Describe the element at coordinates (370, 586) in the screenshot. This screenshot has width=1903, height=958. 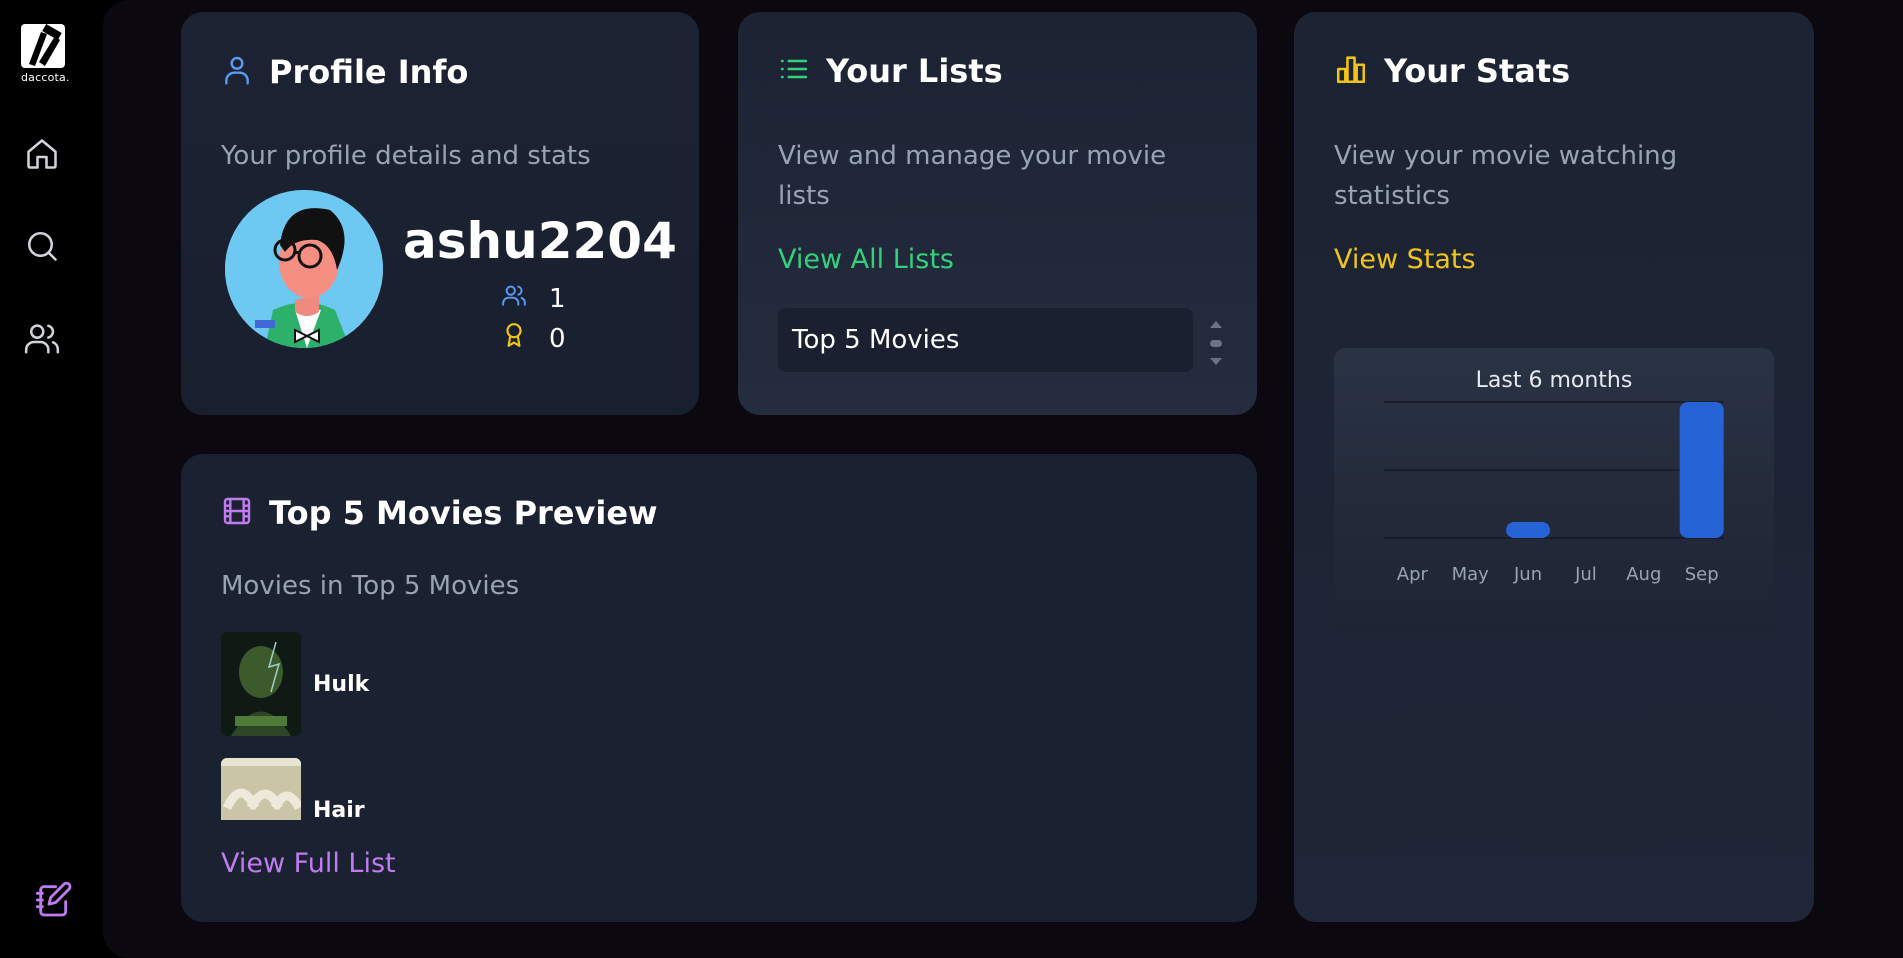
I see `preview-card-subtitle: Movies in Top 5 Movies` at that location.